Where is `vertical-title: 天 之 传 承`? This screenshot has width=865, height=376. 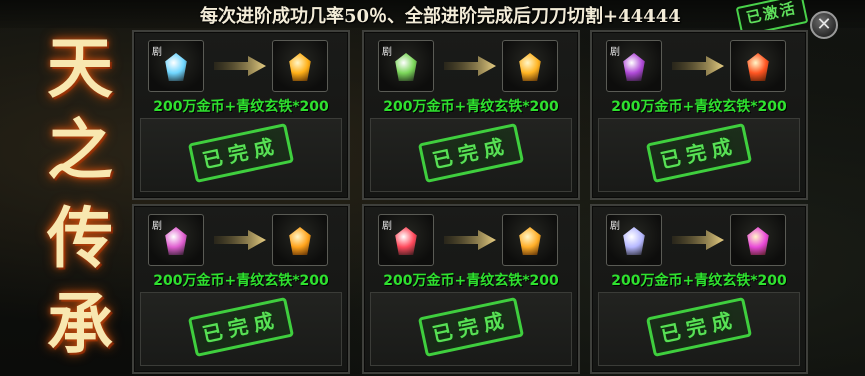 vertical-title: 天 之 传 承 is located at coordinates (77, 202).